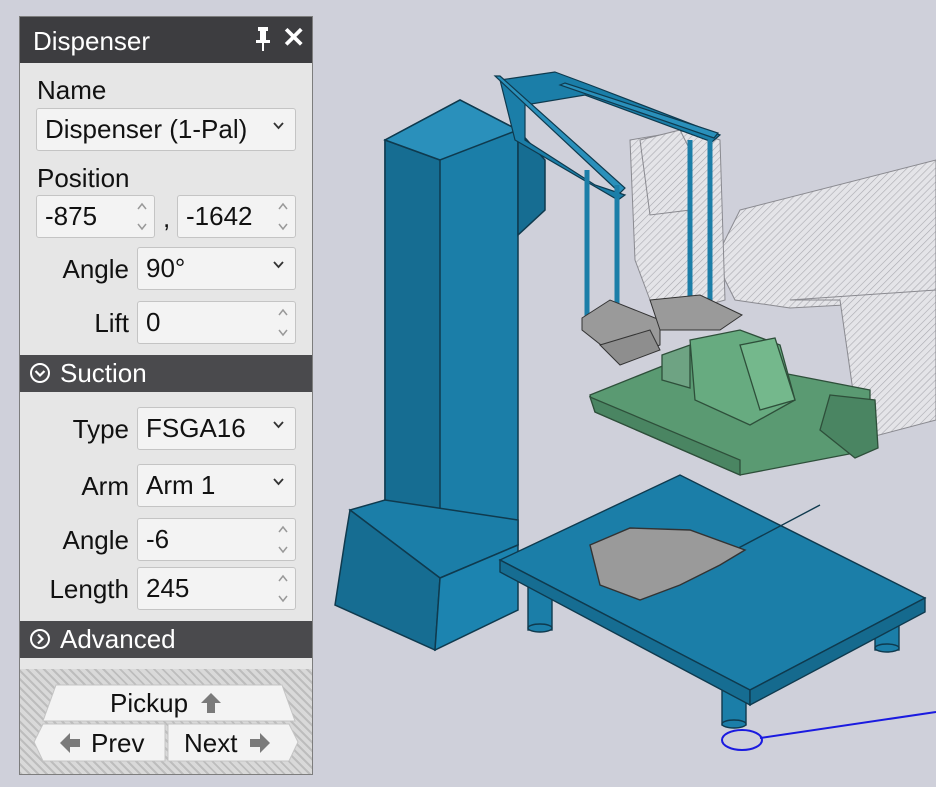  What do you see at coordinates (216, 268) in the screenshot?
I see `angle-select: 90°` at bounding box center [216, 268].